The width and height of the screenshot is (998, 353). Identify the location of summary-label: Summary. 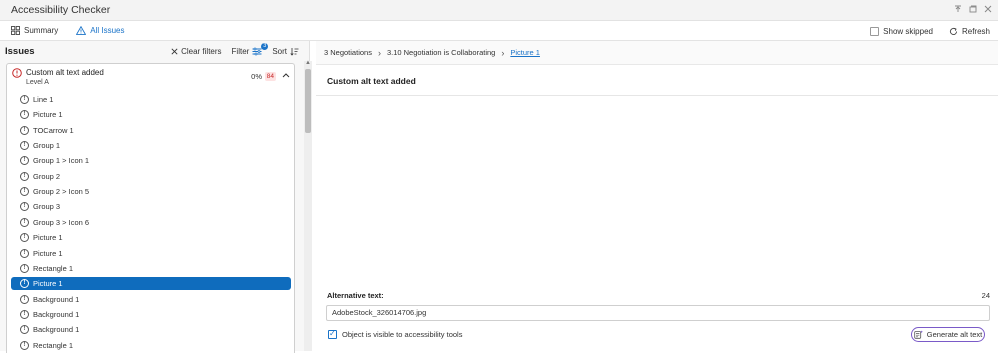
(41, 30).